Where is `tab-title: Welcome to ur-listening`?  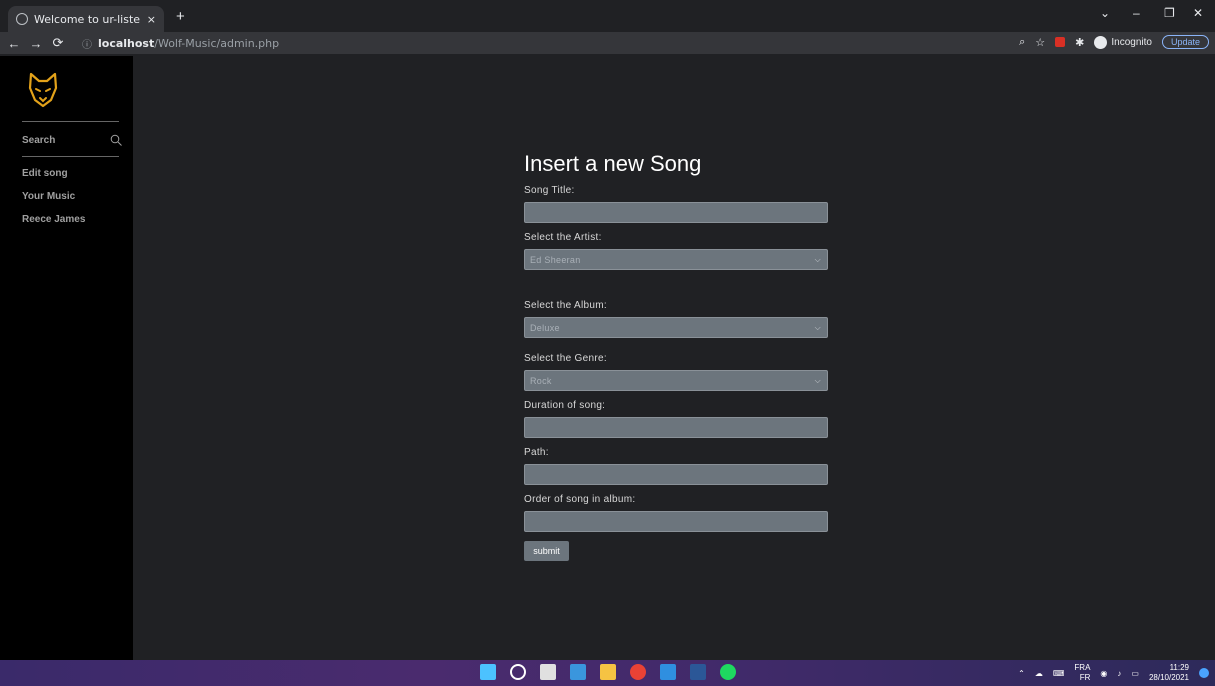
tab-title: Welcome to ur-listening is located at coordinates (87, 19).